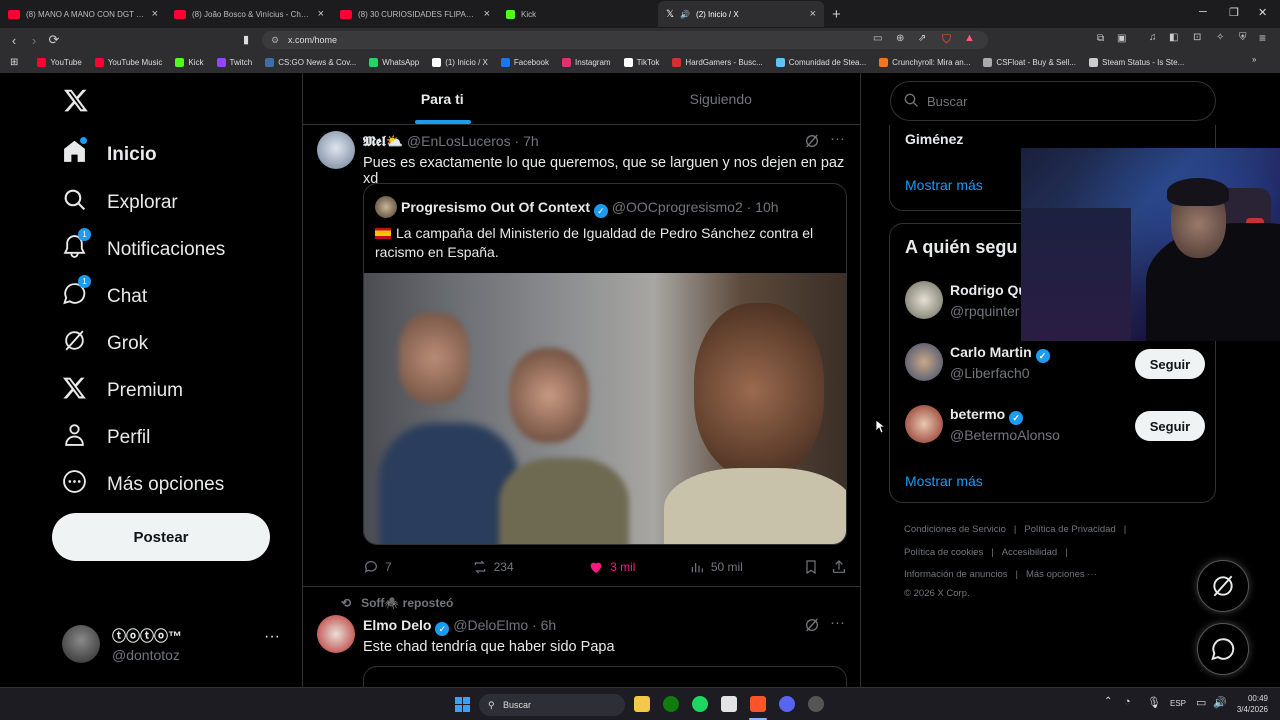 The width and height of the screenshot is (1280, 720). I want to click on post-button: Postear, so click(161, 537).